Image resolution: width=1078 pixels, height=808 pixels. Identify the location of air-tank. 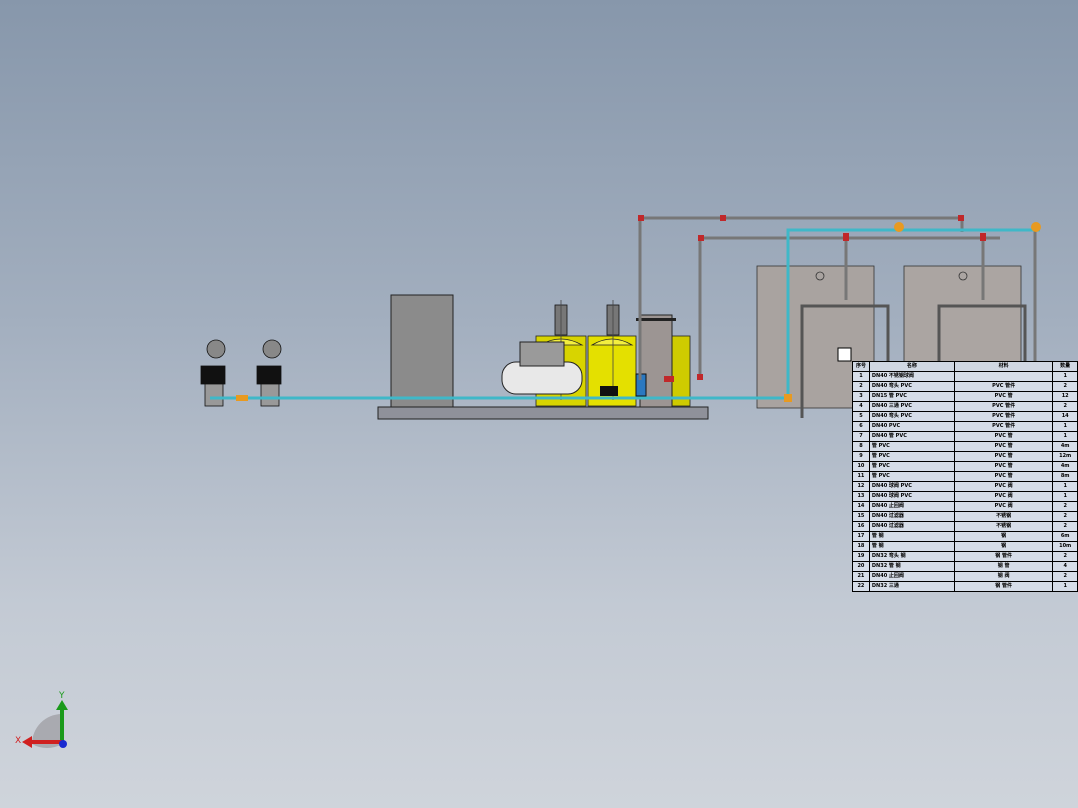
(542, 378).